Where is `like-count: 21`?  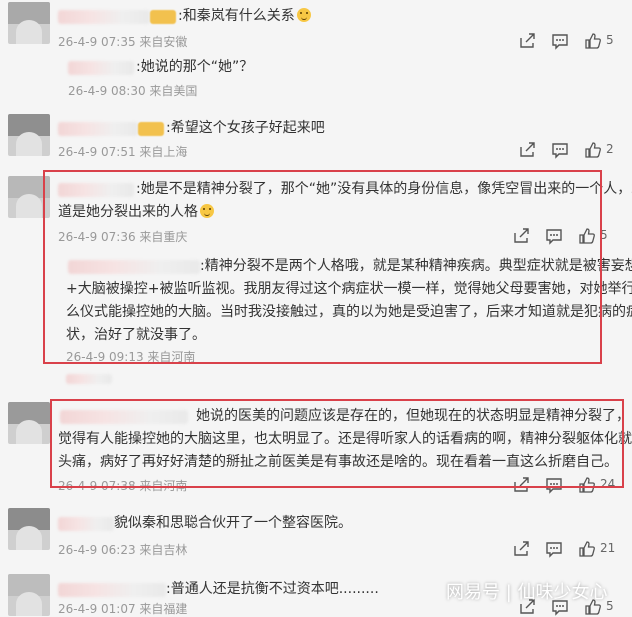 like-count: 21 is located at coordinates (608, 548).